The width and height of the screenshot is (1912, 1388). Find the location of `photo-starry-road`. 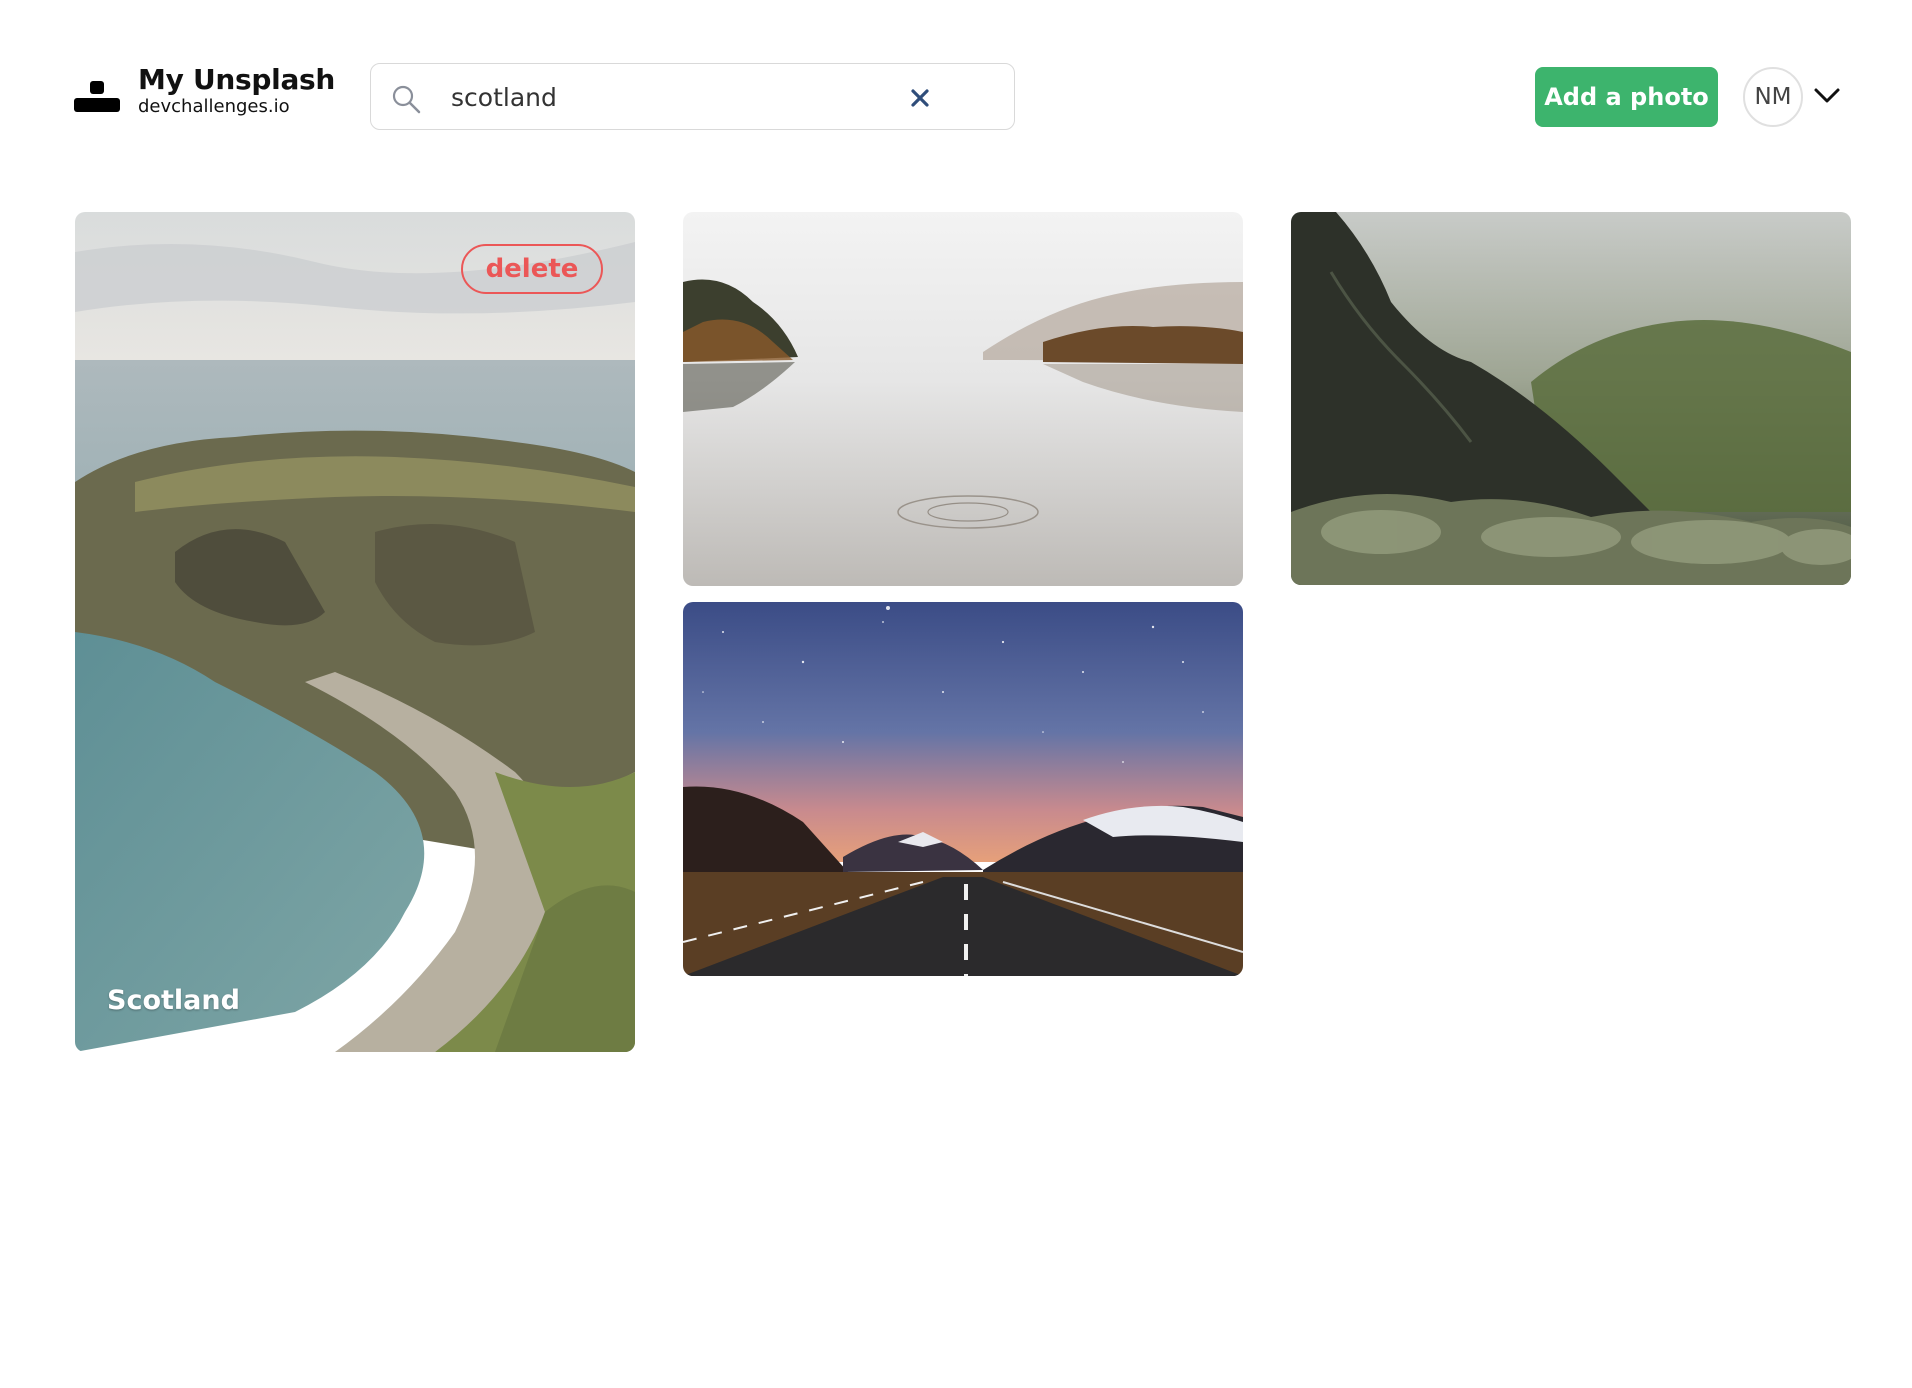

photo-starry-road is located at coordinates (963, 789).